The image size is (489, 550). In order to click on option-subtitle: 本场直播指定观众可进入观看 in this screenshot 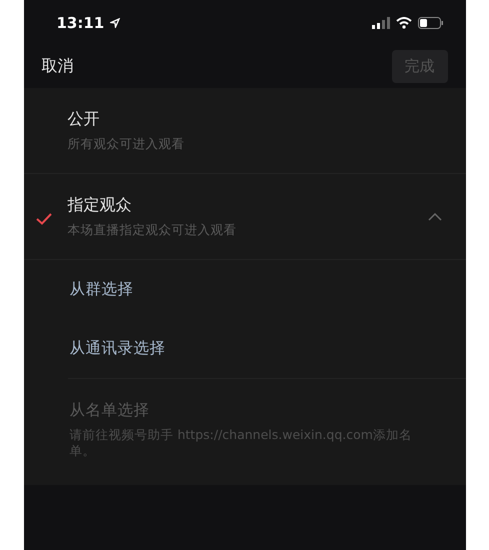, I will do `click(153, 230)`.